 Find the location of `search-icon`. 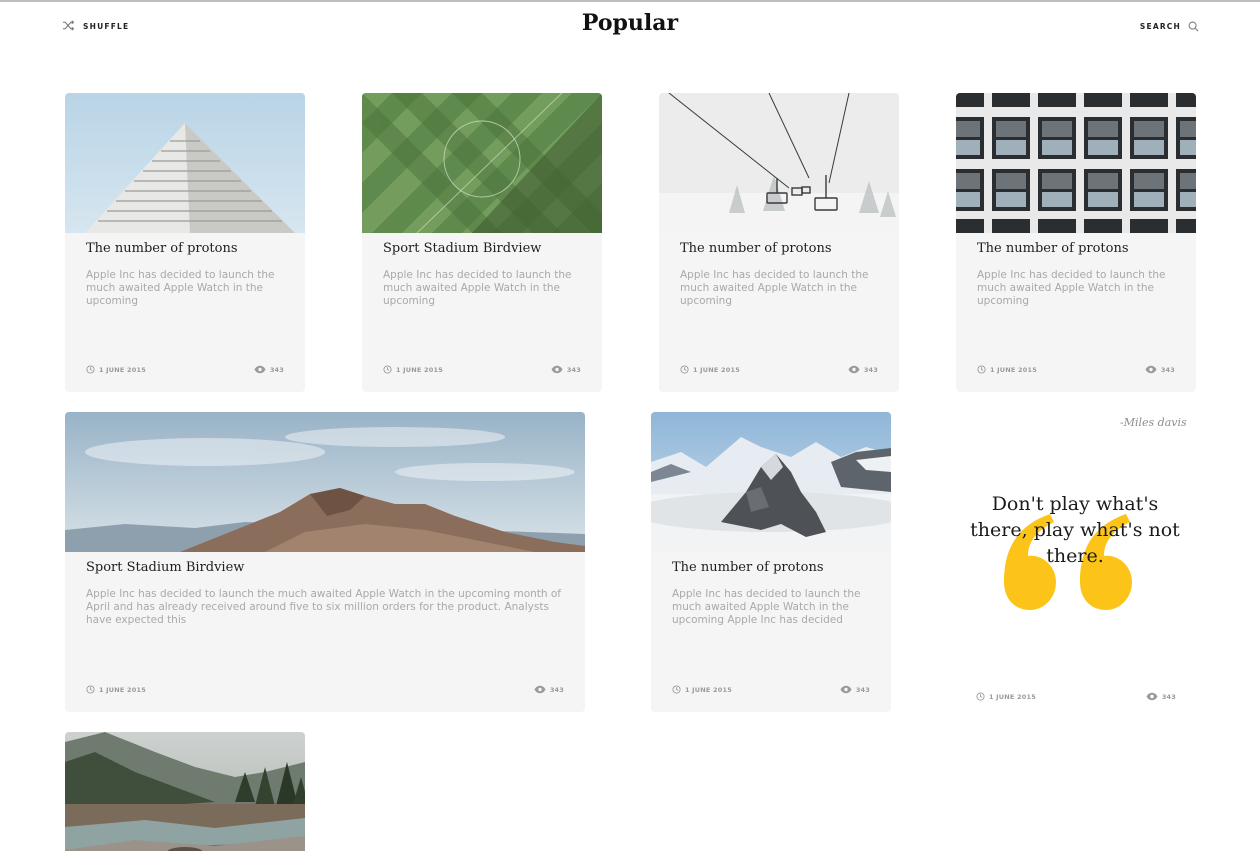

search-icon is located at coordinates (1193, 26).